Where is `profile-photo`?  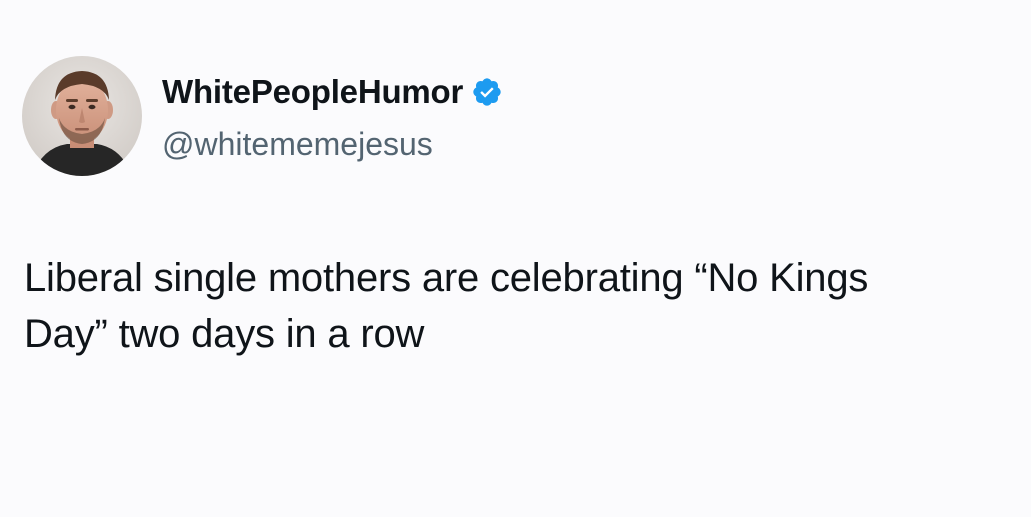 profile-photo is located at coordinates (82, 116).